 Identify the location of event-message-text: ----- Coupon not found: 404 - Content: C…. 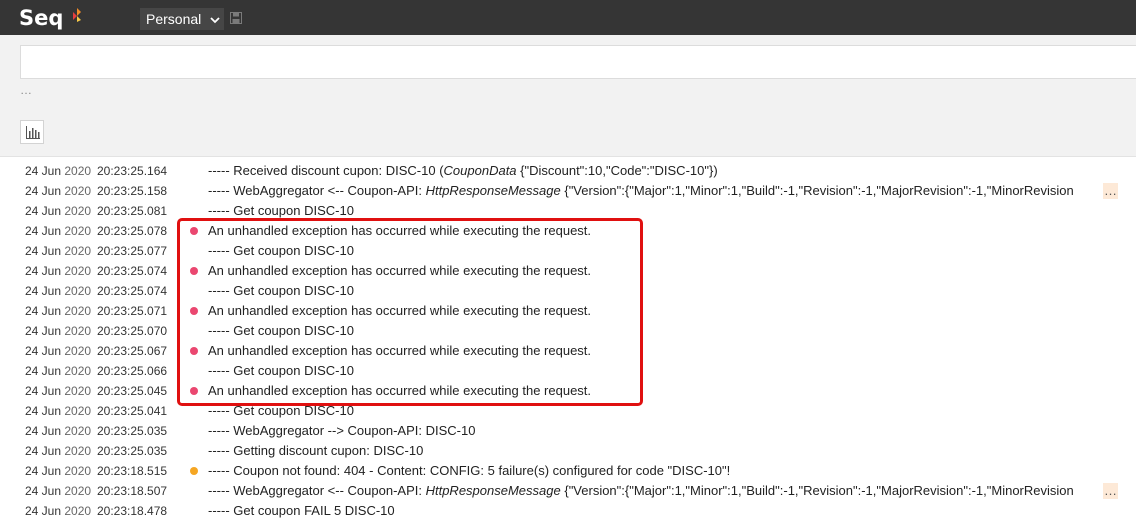
(469, 470).